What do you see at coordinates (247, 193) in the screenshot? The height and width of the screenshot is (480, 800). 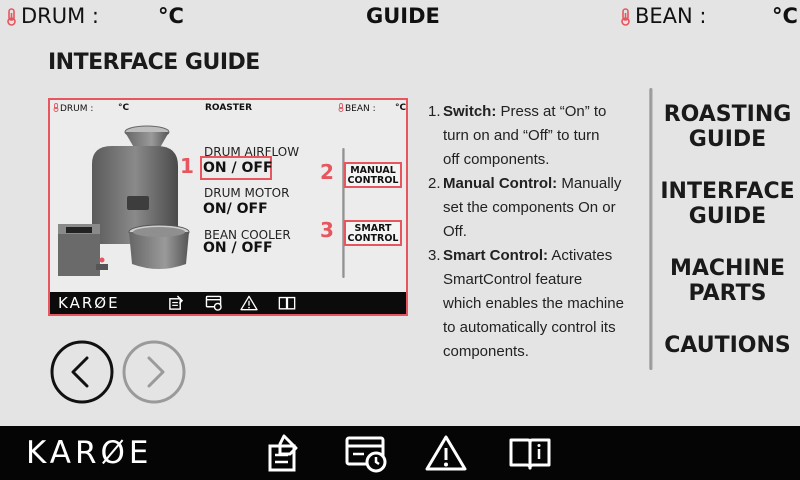 I see `drum-motor-label: DRUM MOTOR` at bounding box center [247, 193].